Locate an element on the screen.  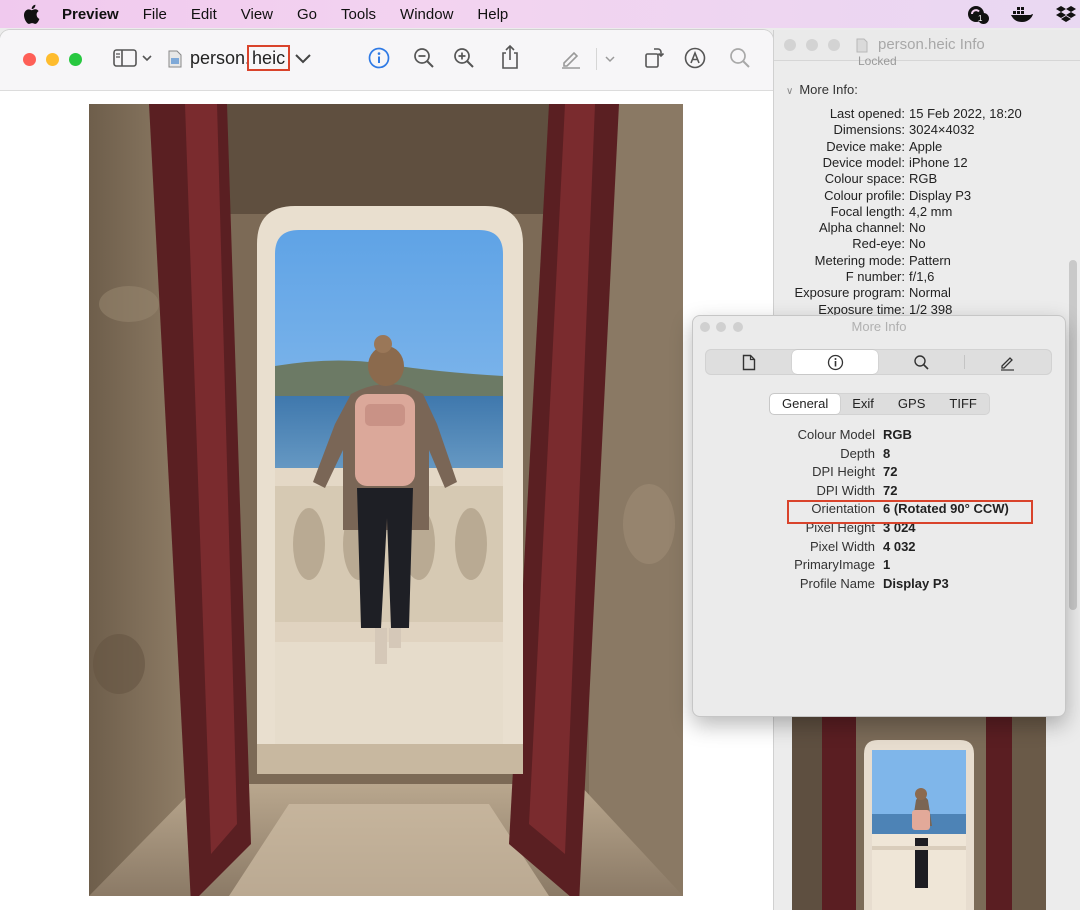
info-window-title: person.heic Info is located at coordinates (931, 44).